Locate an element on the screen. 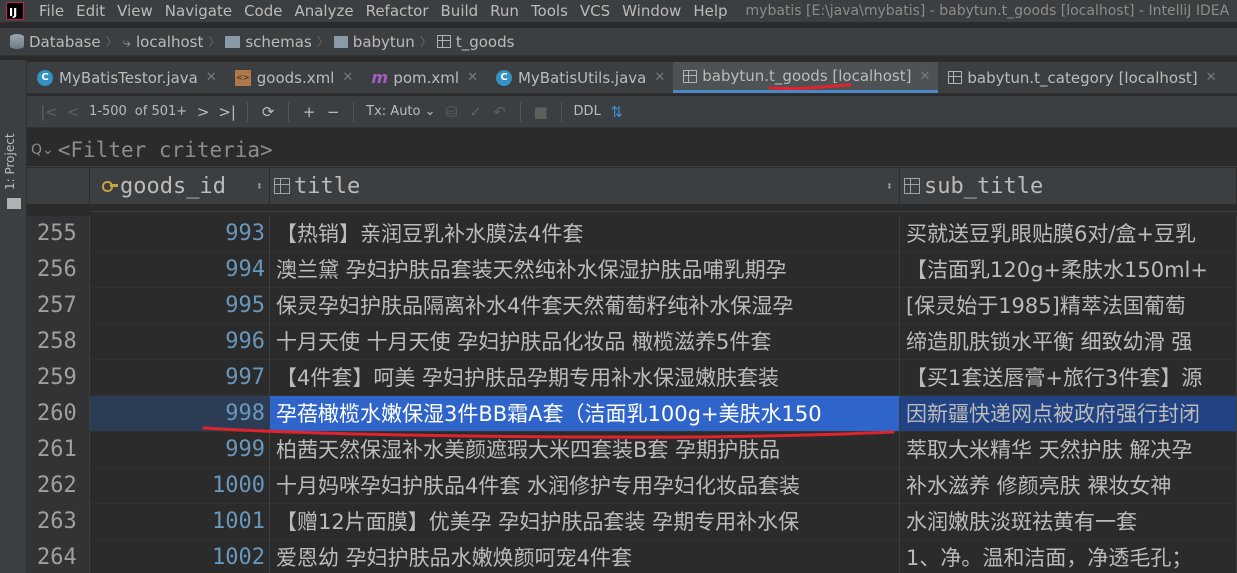 Image resolution: width=1237 pixels, height=573 pixels. cell-title: 十月天使 十月天使 孕妇护肤品化妆品 橄榄滋养5件套 is located at coordinates (585, 342).